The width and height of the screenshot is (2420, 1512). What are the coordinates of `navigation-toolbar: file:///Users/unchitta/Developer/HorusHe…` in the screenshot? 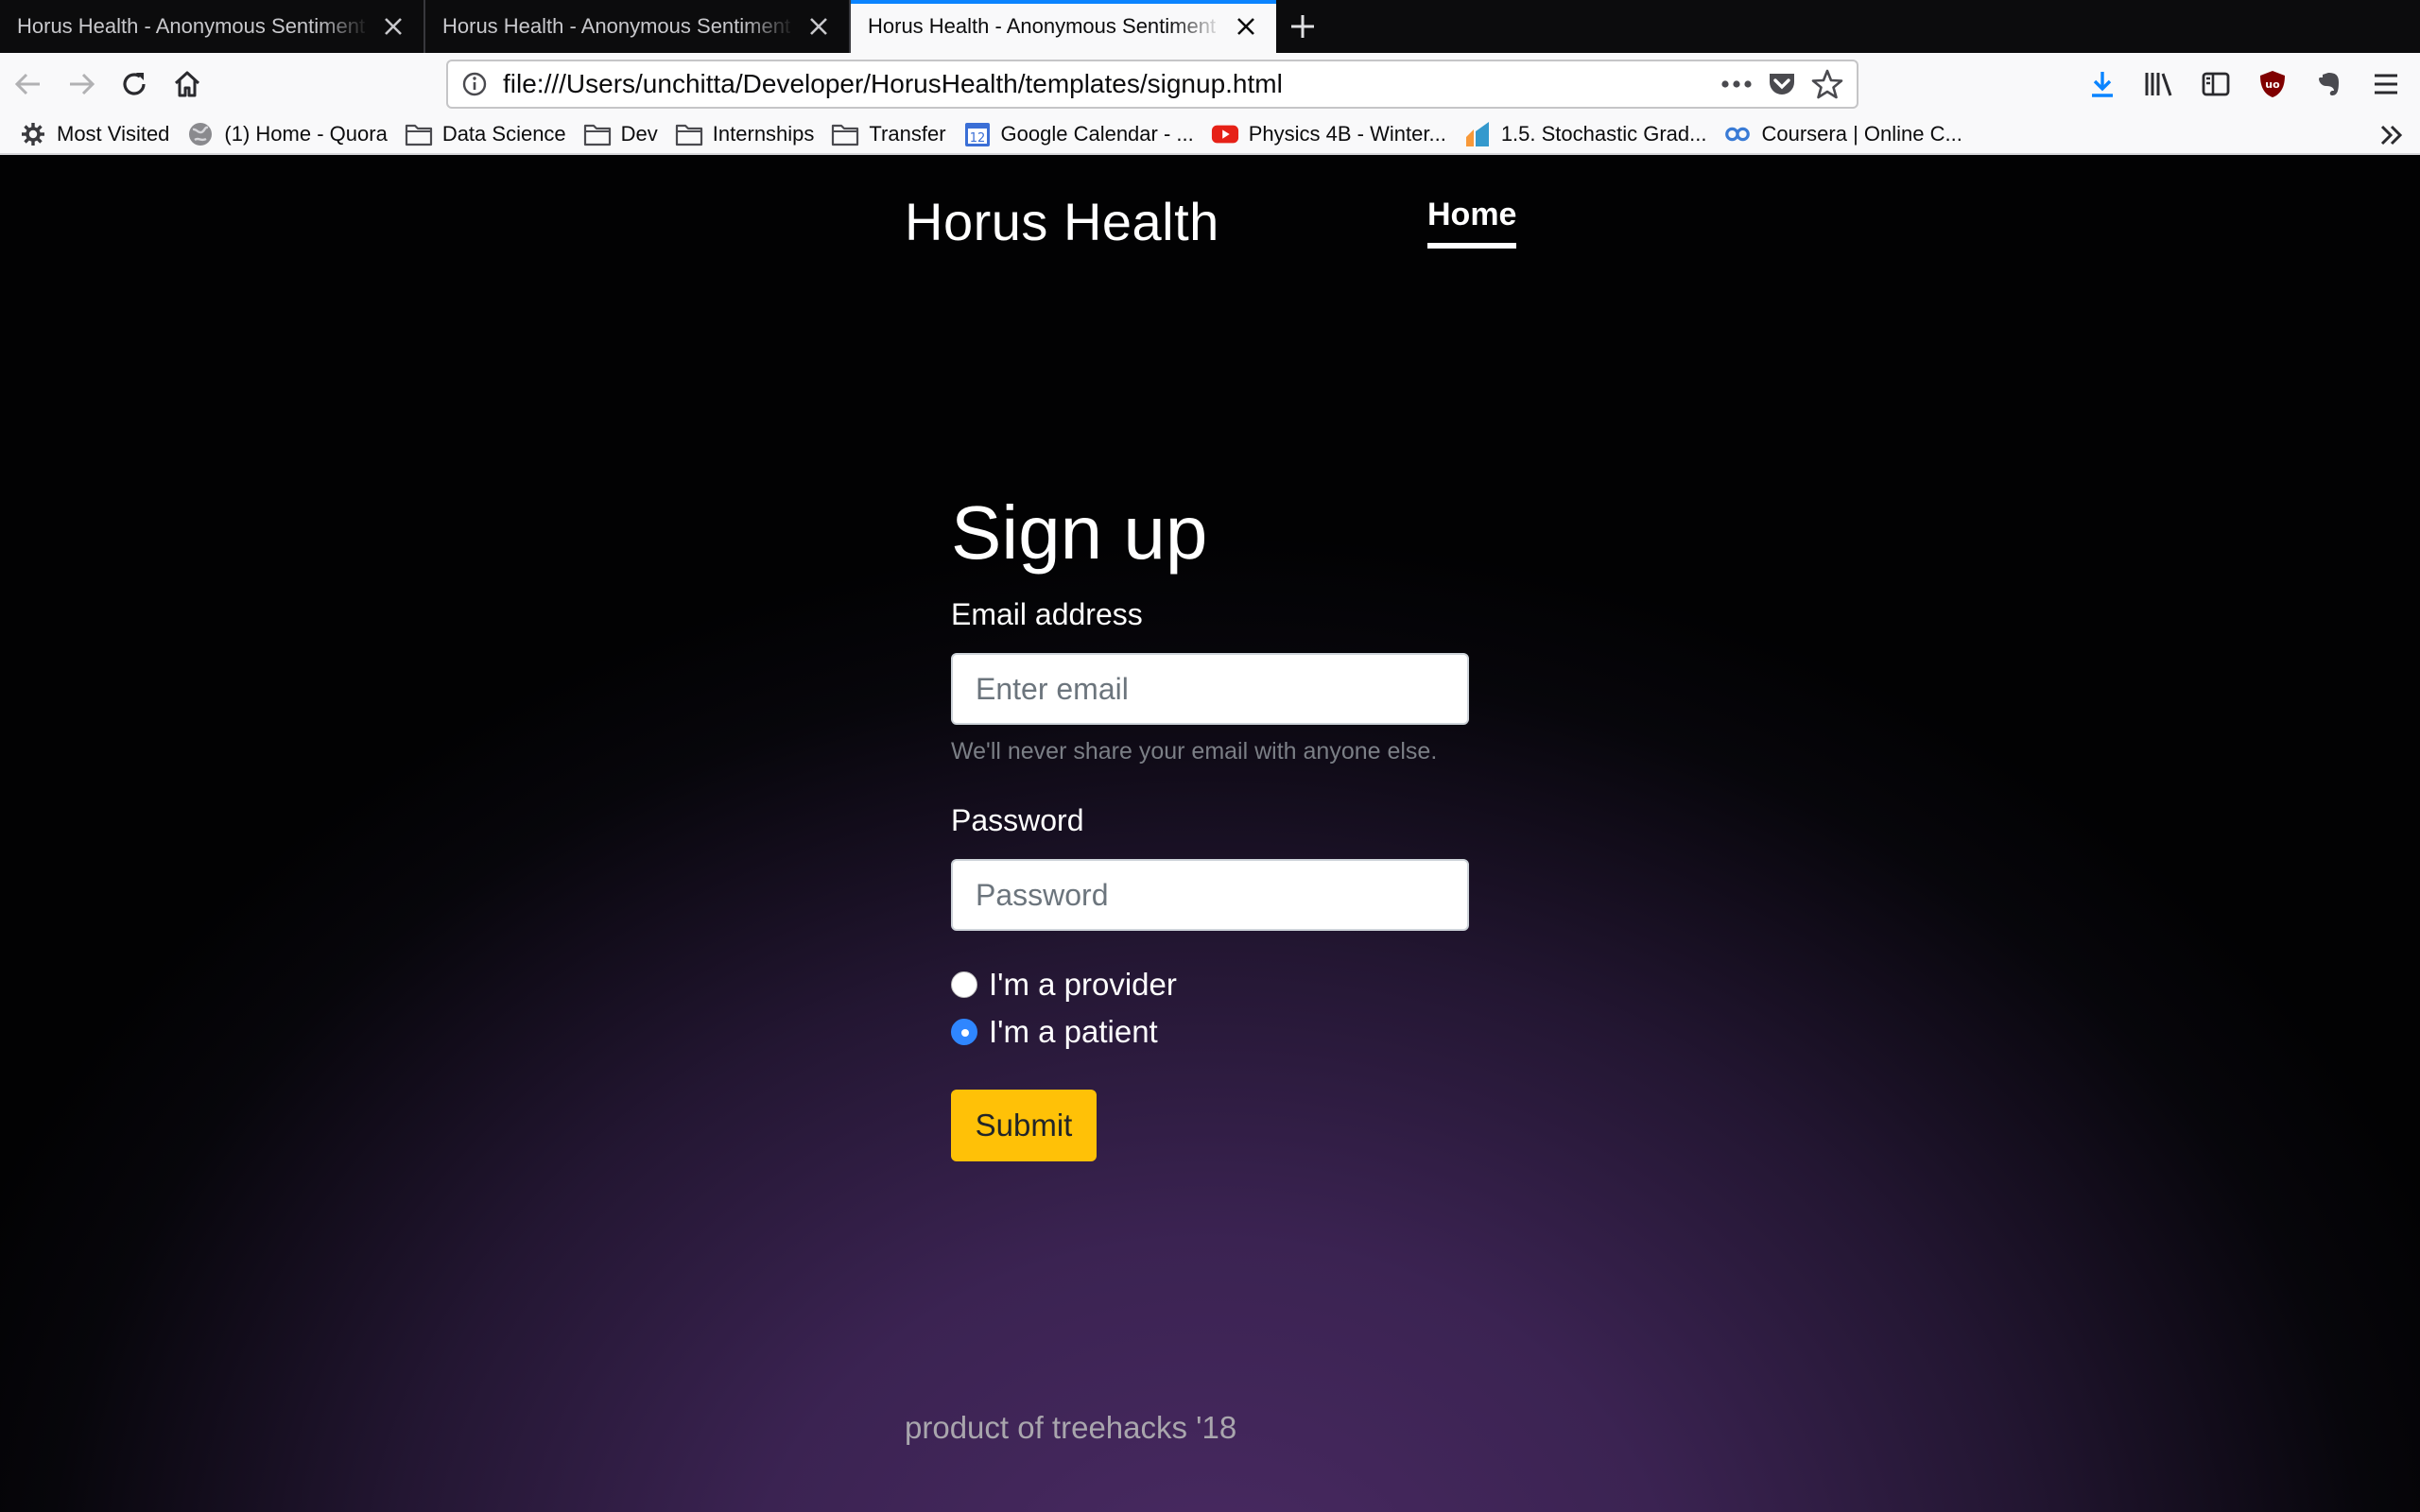 It's located at (1210, 84).